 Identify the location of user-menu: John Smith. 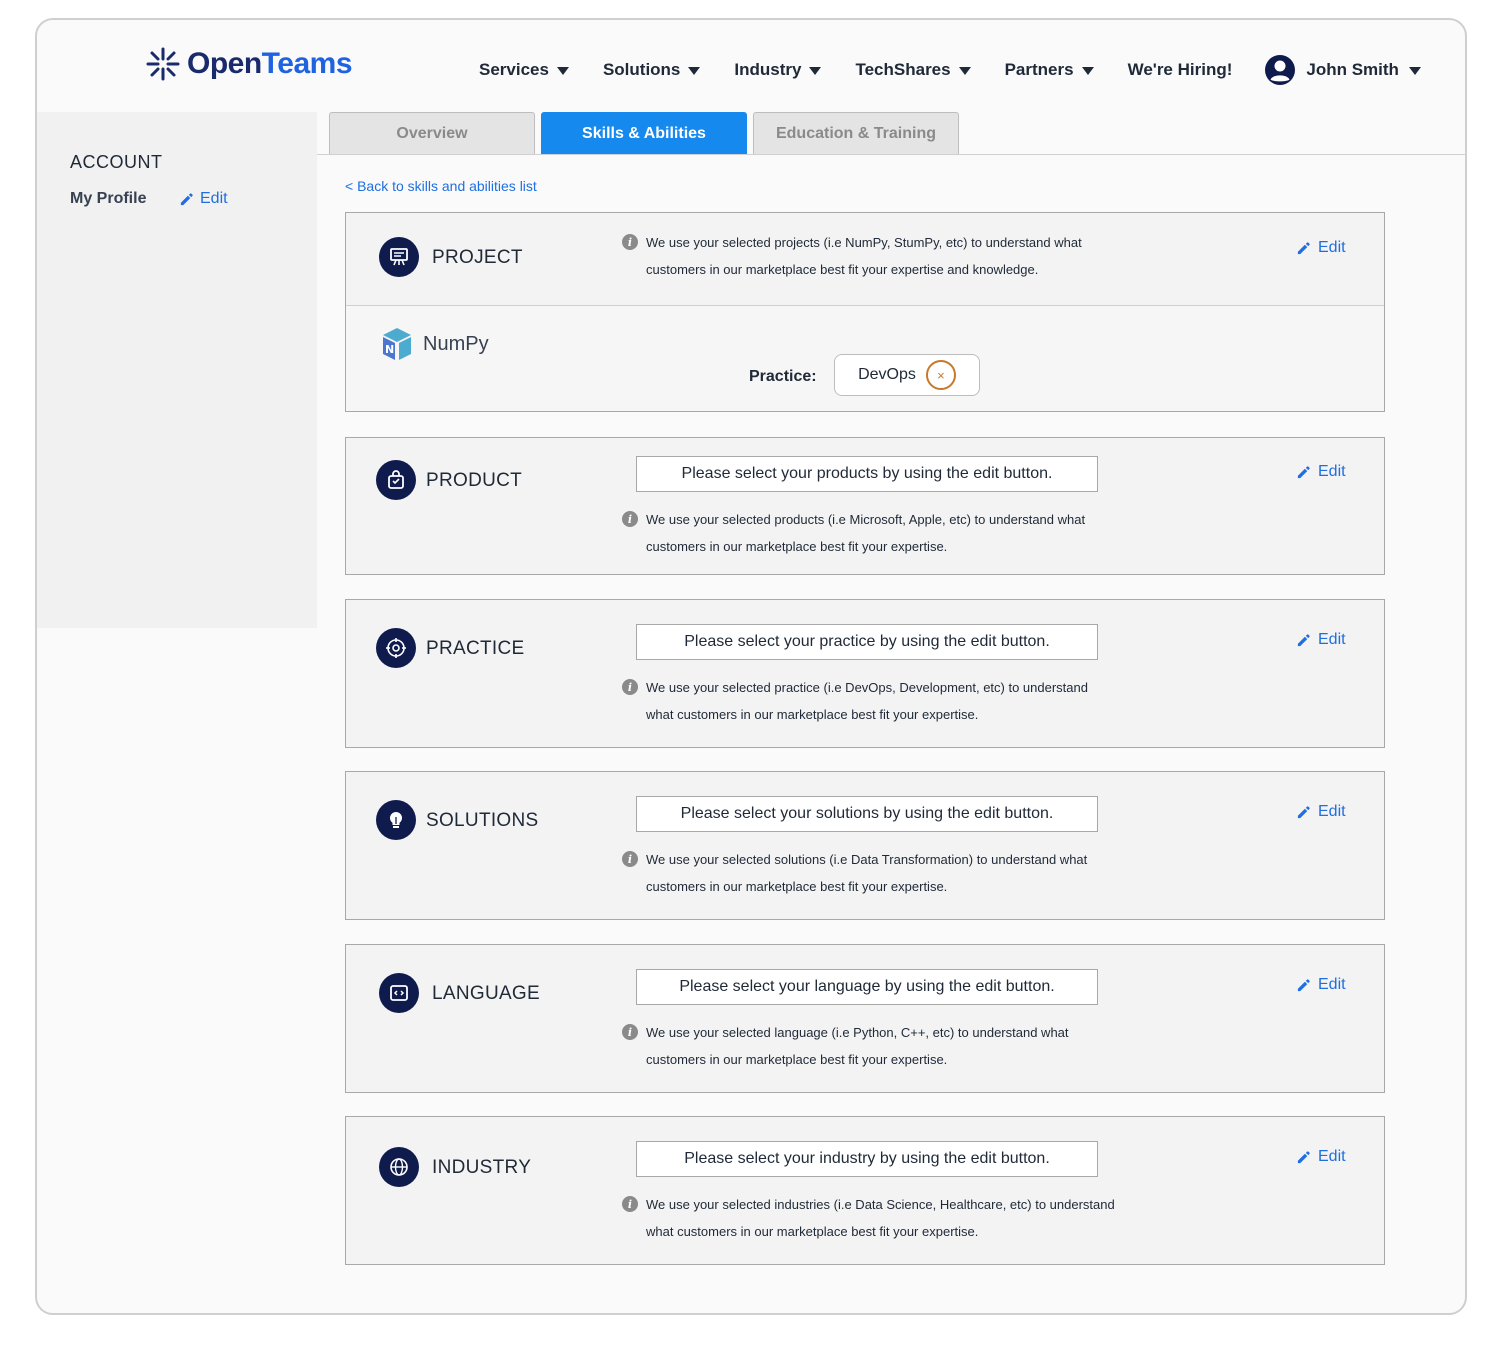
(1342, 70).